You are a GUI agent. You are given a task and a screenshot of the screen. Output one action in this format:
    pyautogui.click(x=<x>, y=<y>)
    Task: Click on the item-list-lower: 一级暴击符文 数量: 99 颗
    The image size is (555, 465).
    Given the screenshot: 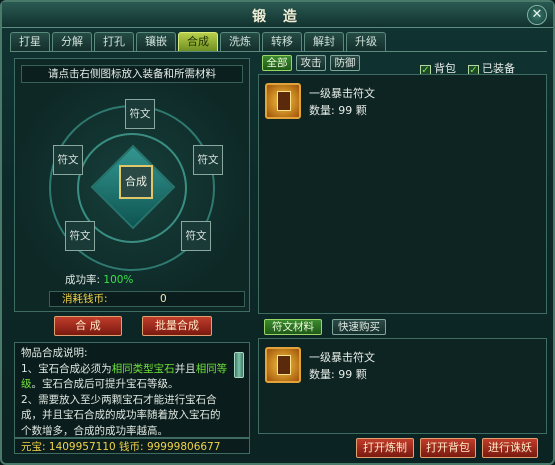 What is the action you would take?
    pyautogui.click(x=402, y=386)
    